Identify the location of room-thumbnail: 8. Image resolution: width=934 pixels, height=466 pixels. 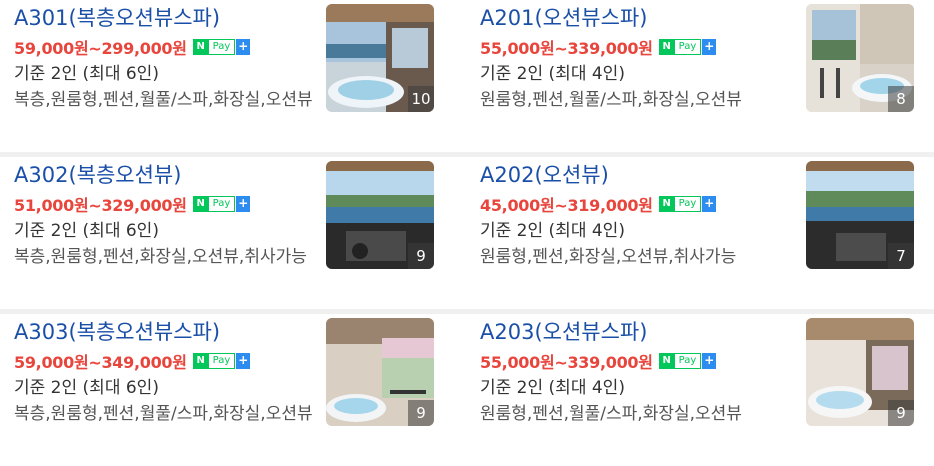
(860, 58).